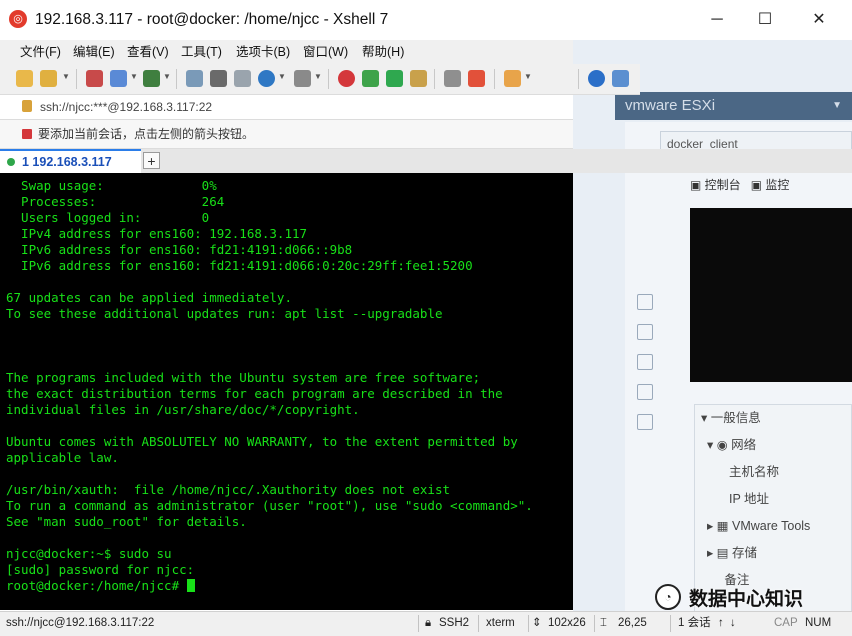 Image resolution: width=852 pixels, height=636 pixels. What do you see at coordinates (286, 107) in the screenshot?
I see `address-bar: ssh://njcc:***@192.168.3.117:22` at bounding box center [286, 107].